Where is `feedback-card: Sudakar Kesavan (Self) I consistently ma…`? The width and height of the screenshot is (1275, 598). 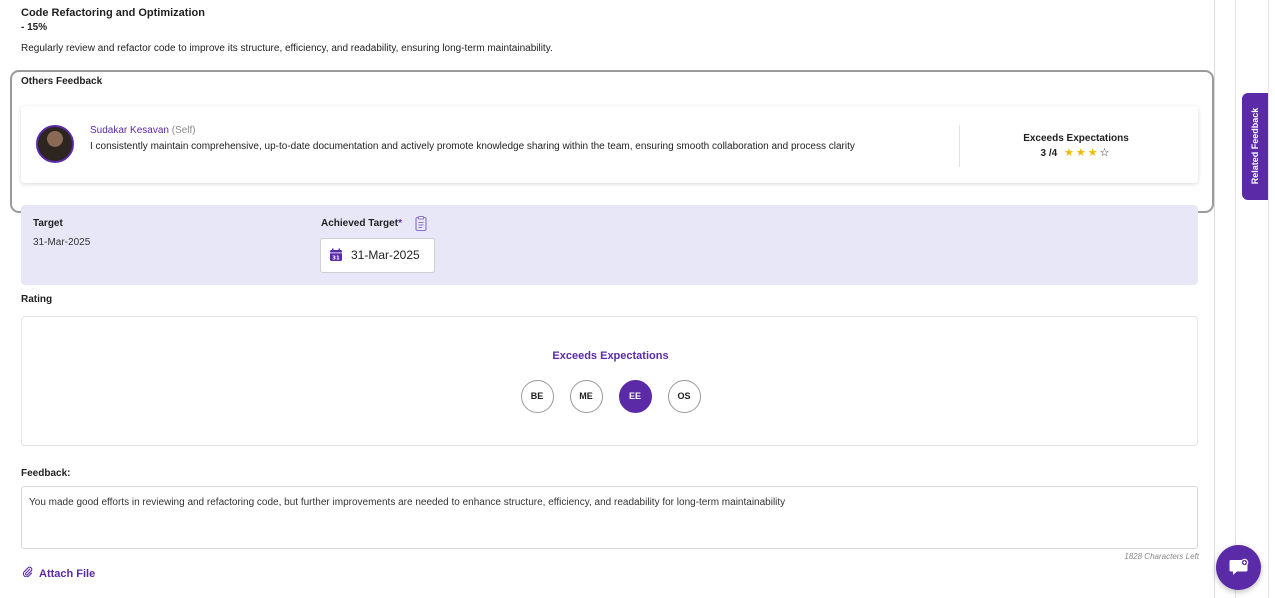 feedback-card: Sudakar Kesavan (Self) I consistently ma… is located at coordinates (609, 144).